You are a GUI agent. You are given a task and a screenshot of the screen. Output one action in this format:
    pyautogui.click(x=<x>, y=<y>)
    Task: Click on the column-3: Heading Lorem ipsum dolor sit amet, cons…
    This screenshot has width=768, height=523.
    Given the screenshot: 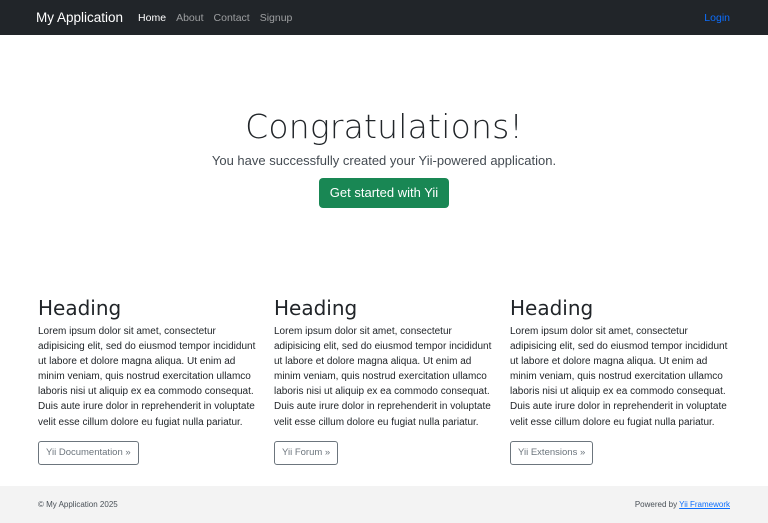 What is the action you would take?
    pyautogui.click(x=620, y=380)
    